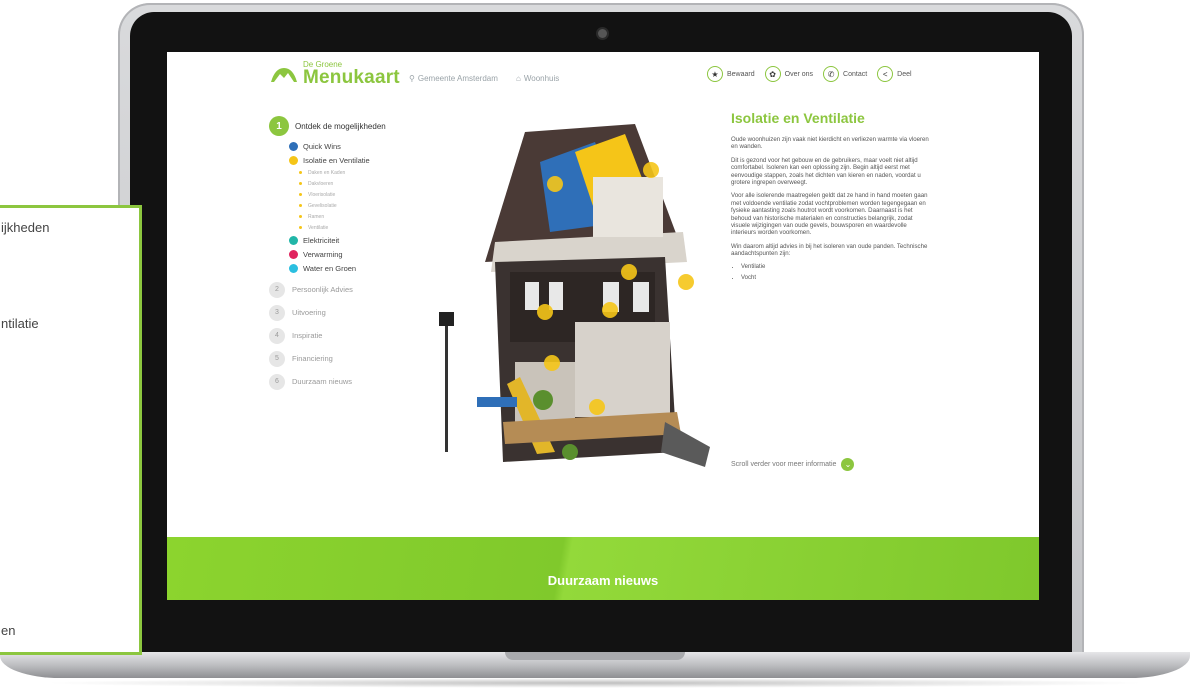  Describe the element at coordinates (316, 216) in the screenshot. I see `sidebar-subitem-label: Ramen` at that location.